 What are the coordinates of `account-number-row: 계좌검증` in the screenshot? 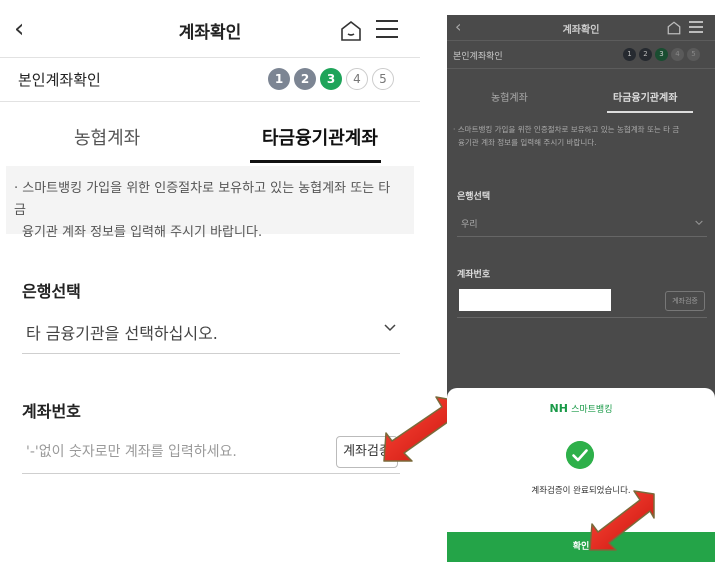 It's located at (211, 453).